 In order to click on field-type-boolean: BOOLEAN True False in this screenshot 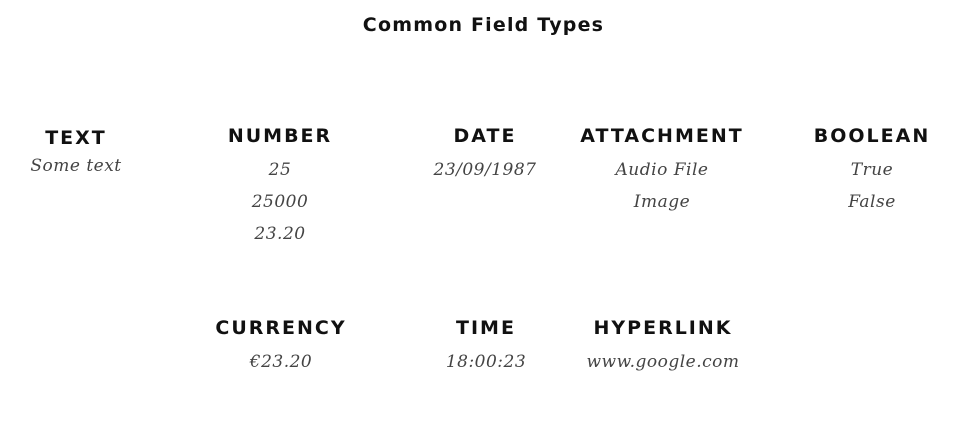, I will do `click(872, 171)`.